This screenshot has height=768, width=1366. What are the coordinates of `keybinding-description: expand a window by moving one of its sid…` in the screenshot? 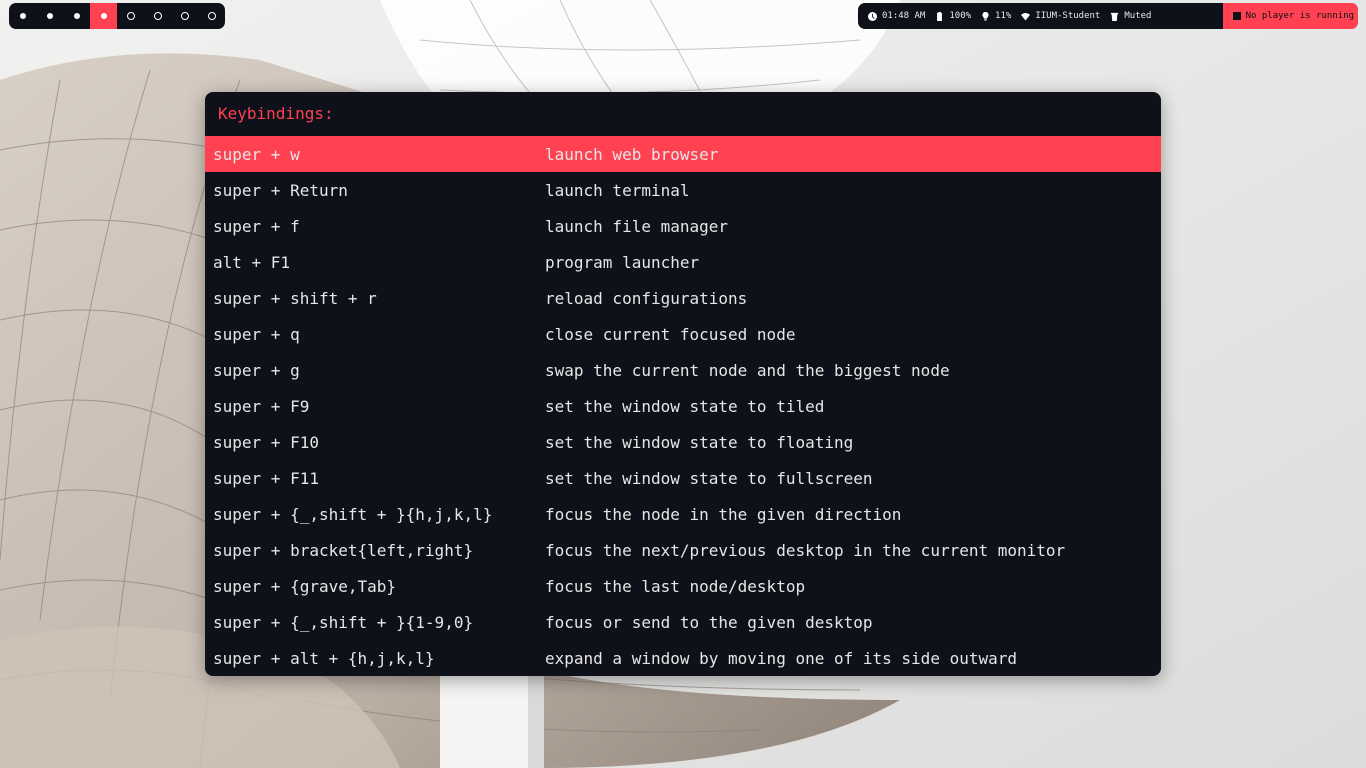 It's located at (781, 658).